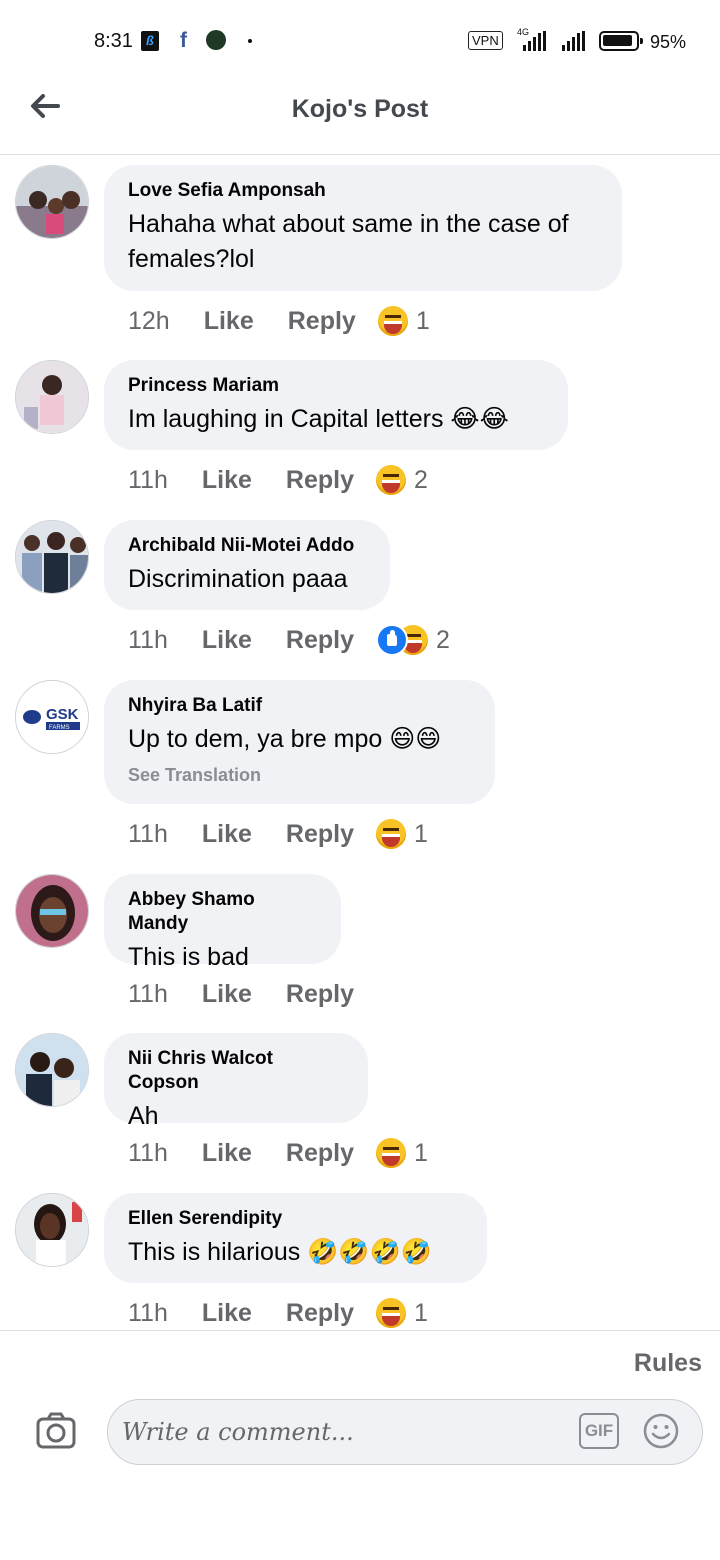  Describe the element at coordinates (342, 1432) in the screenshot. I see `comment-input` at that location.